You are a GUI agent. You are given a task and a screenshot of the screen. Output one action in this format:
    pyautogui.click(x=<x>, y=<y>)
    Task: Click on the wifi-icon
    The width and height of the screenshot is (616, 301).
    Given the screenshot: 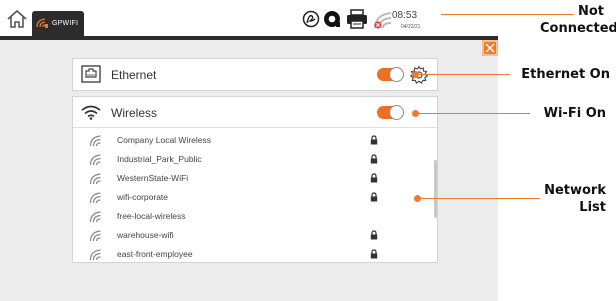 What is the action you would take?
    pyautogui.click(x=91, y=112)
    